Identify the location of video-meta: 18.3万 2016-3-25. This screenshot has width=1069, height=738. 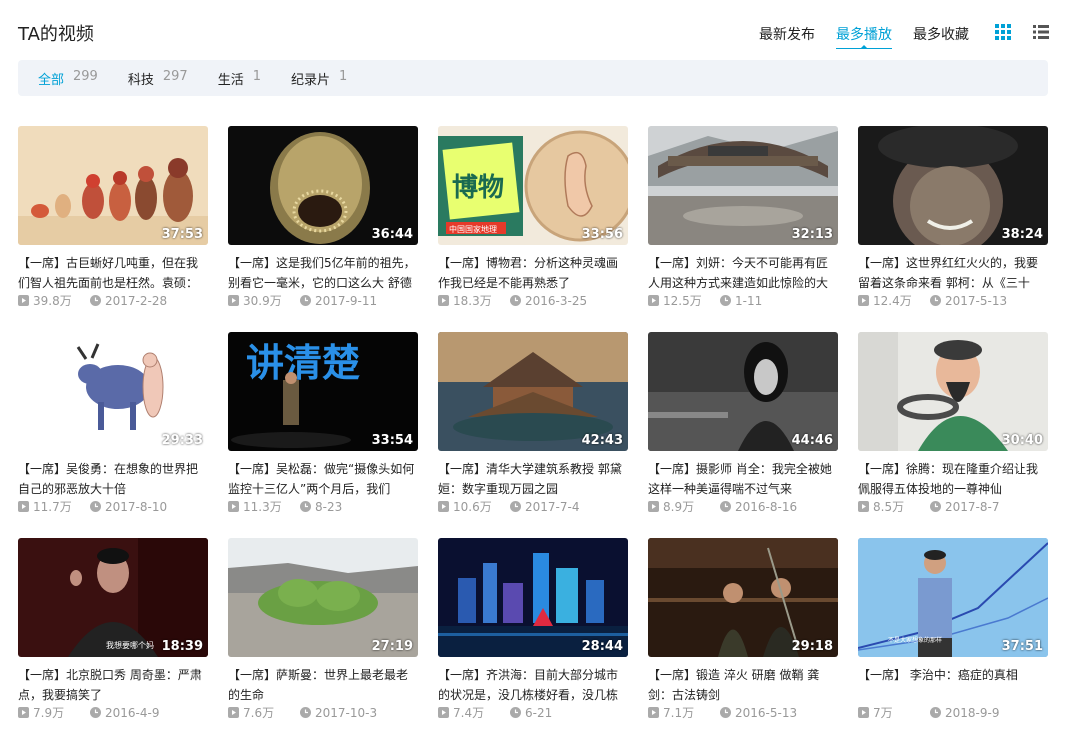
(512, 300).